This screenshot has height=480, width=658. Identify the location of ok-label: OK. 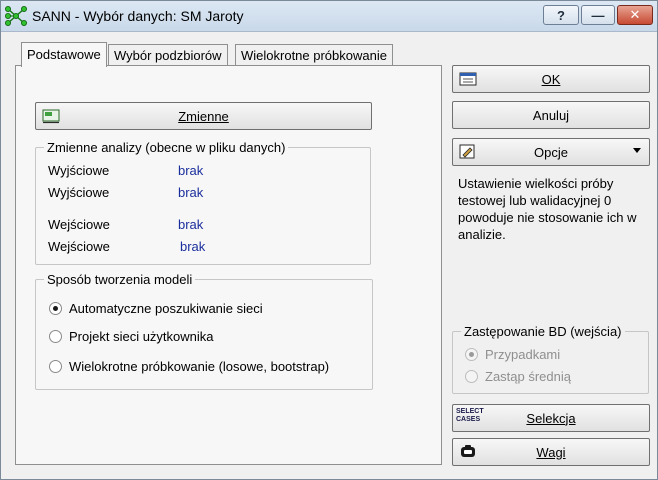
(551, 79).